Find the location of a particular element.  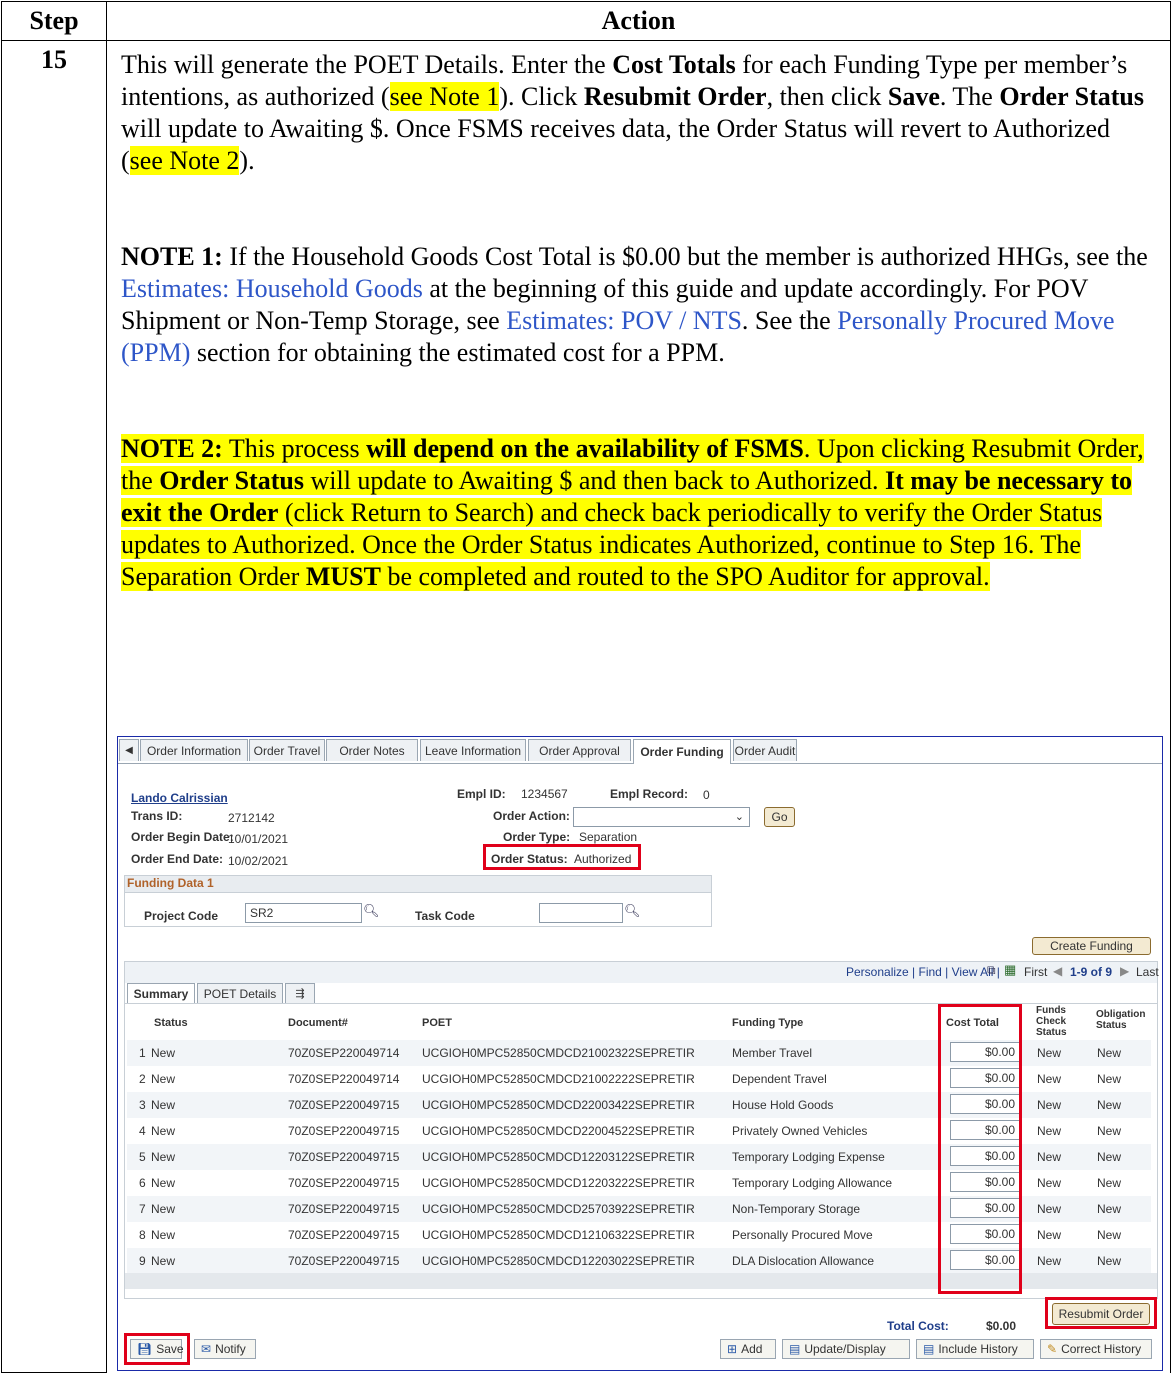

tab-order-funding: Order Funding is located at coordinates (682, 751).